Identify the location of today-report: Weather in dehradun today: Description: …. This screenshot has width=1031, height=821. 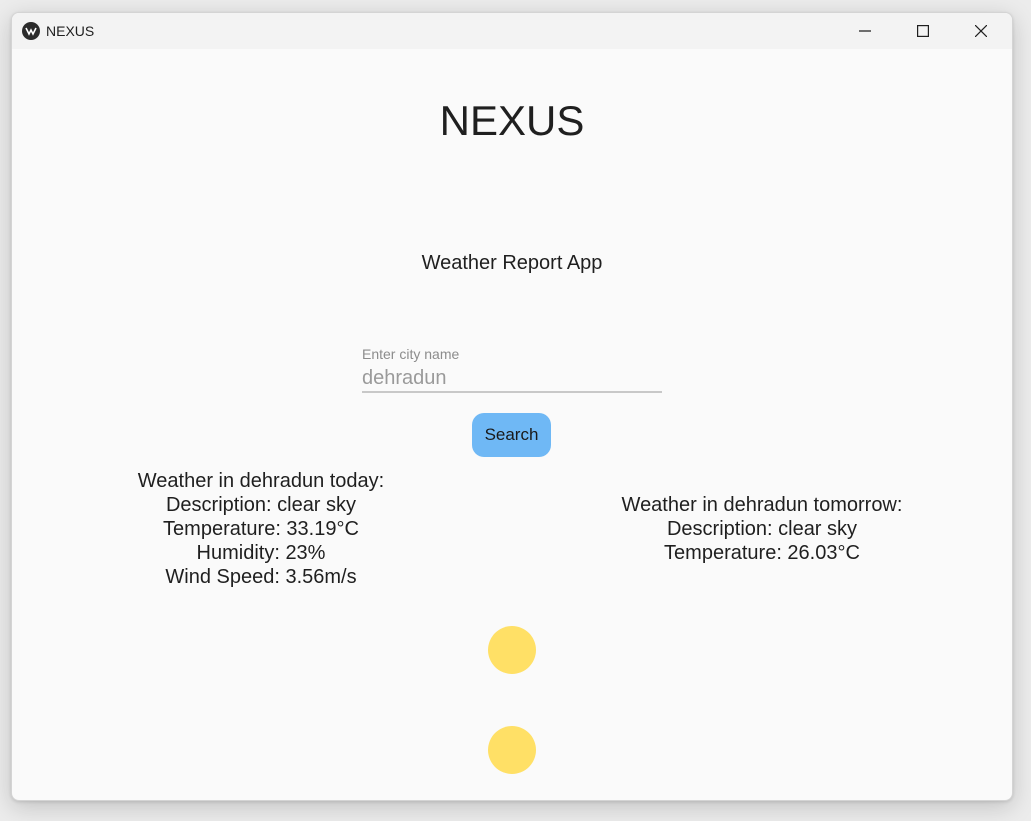
(261, 529).